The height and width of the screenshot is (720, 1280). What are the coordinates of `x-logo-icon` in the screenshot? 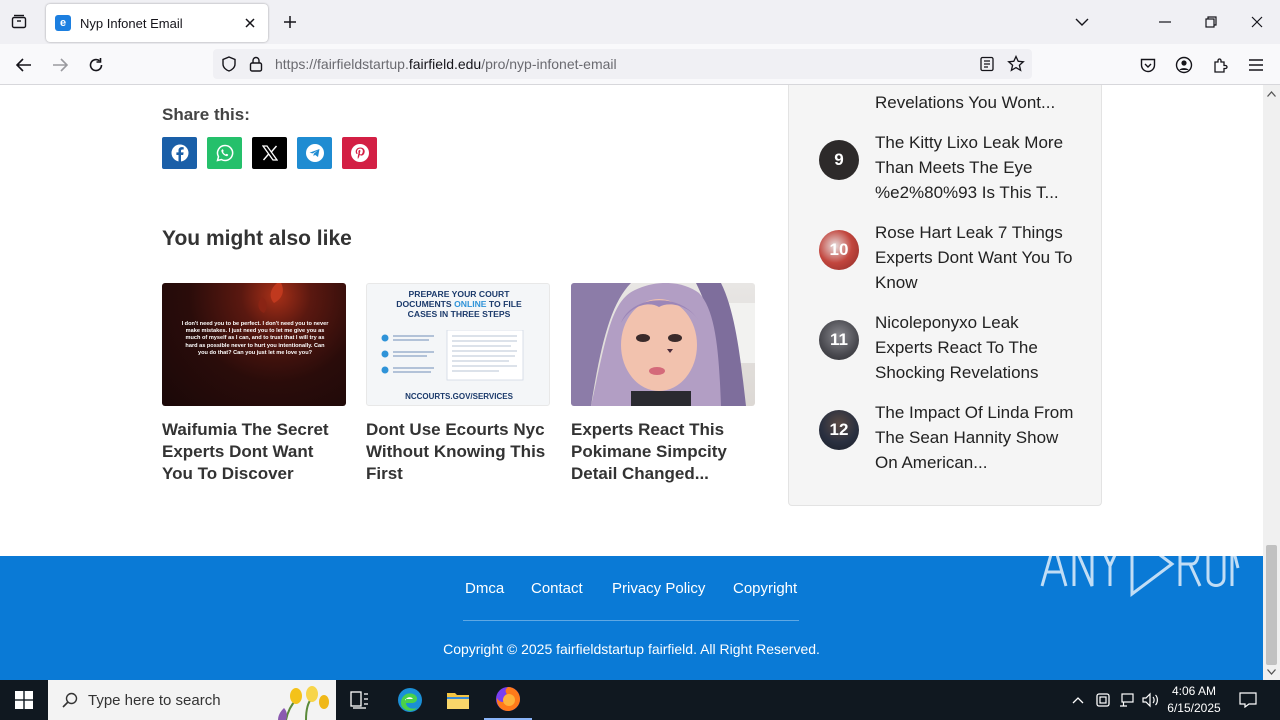 It's located at (269, 153).